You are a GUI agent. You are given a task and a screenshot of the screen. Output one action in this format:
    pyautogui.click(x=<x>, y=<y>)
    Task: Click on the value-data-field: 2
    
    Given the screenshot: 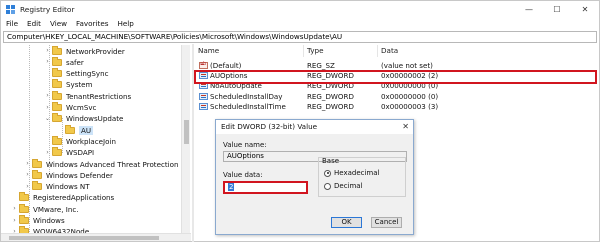 What is the action you would take?
    pyautogui.click(x=265, y=187)
    